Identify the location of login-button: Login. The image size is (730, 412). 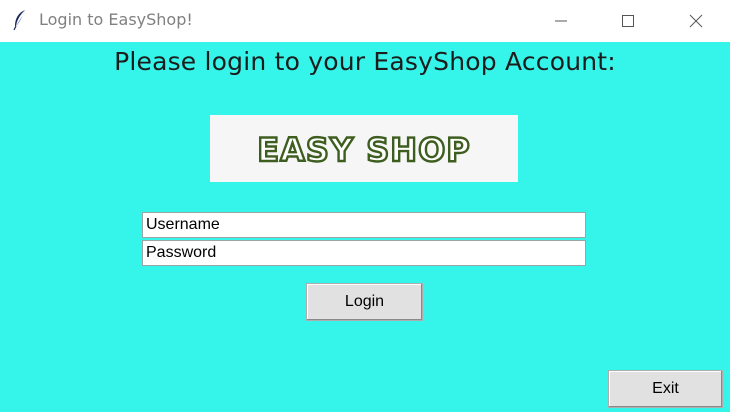
(364, 302).